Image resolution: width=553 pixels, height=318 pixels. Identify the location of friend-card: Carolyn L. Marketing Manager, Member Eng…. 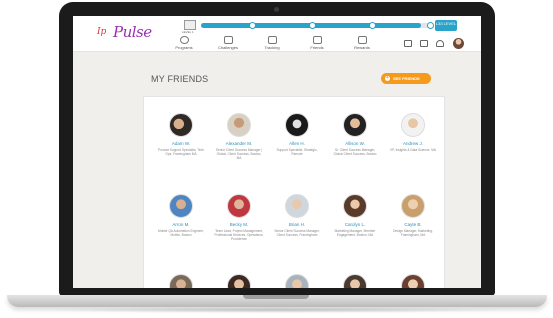
(355, 215).